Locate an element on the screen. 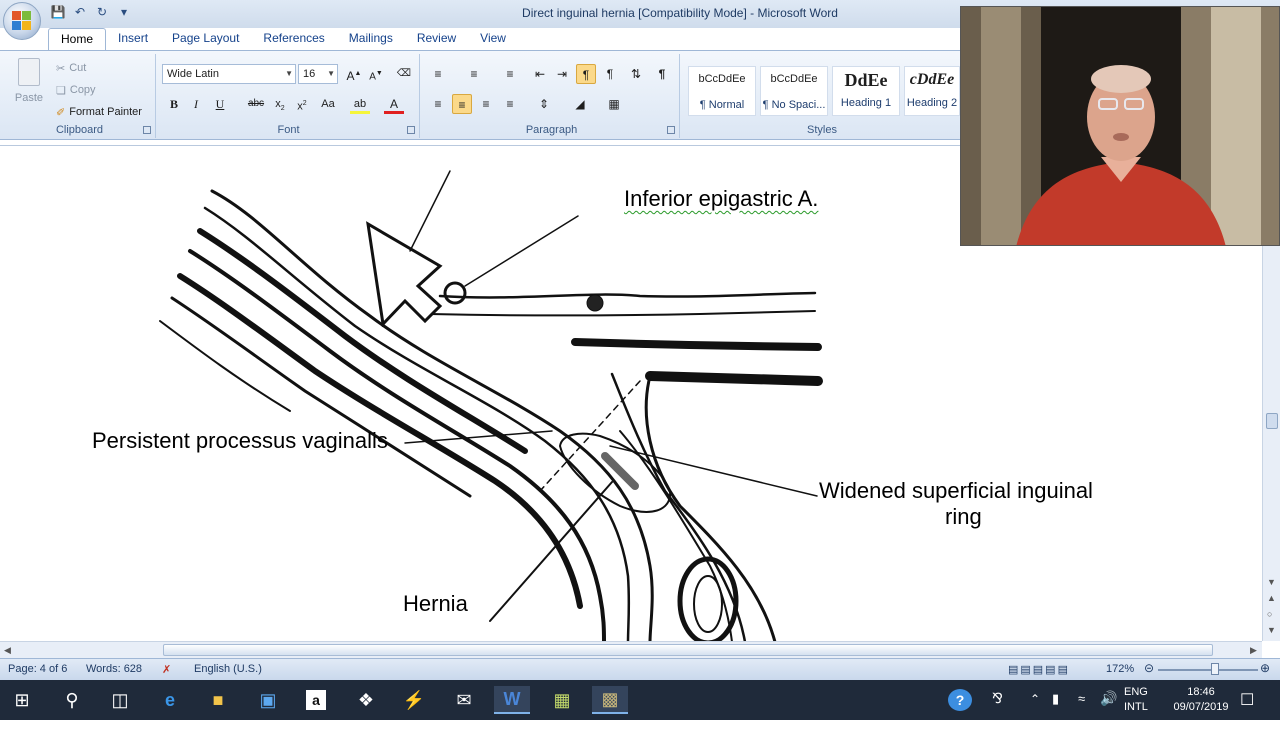 The image size is (1280, 732). dropbox-icon: ❖ is located at coordinates (366, 700).